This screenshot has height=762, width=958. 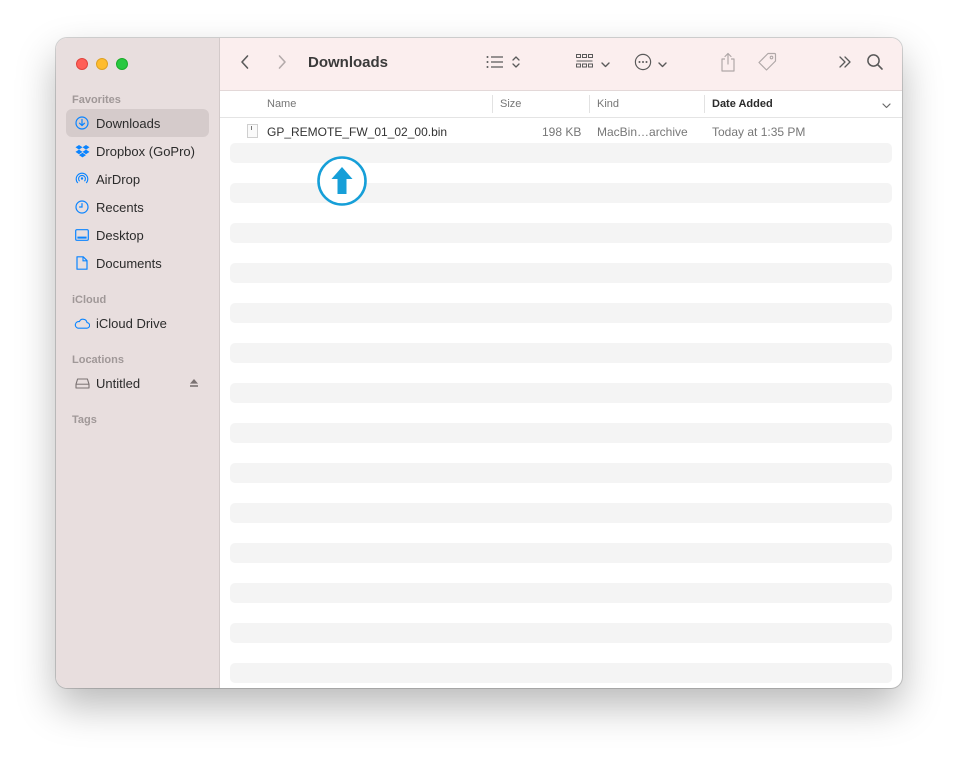 What do you see at coordinates (98, 360) in the screenshot?
I see `section-locations: Locations` at bounding box center [98, 360].